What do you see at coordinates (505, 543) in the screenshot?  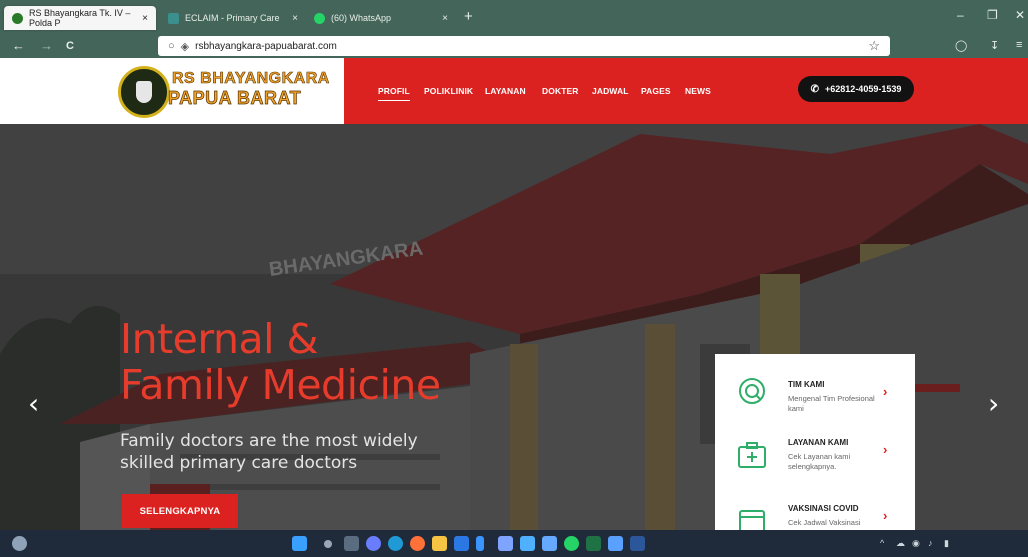 I see `dropbox-icon` at bounding box center [505, 543].